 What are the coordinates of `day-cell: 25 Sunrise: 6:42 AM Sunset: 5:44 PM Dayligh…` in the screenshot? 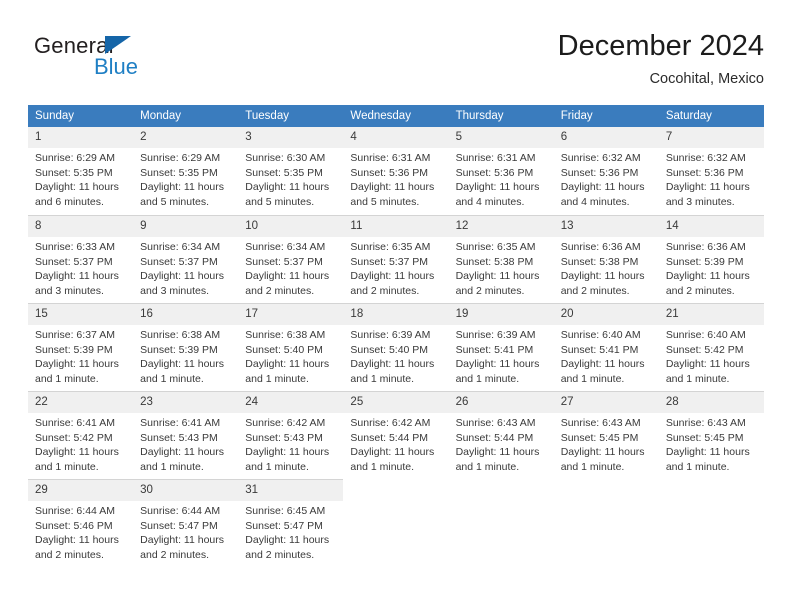 It's located at (396, 435).